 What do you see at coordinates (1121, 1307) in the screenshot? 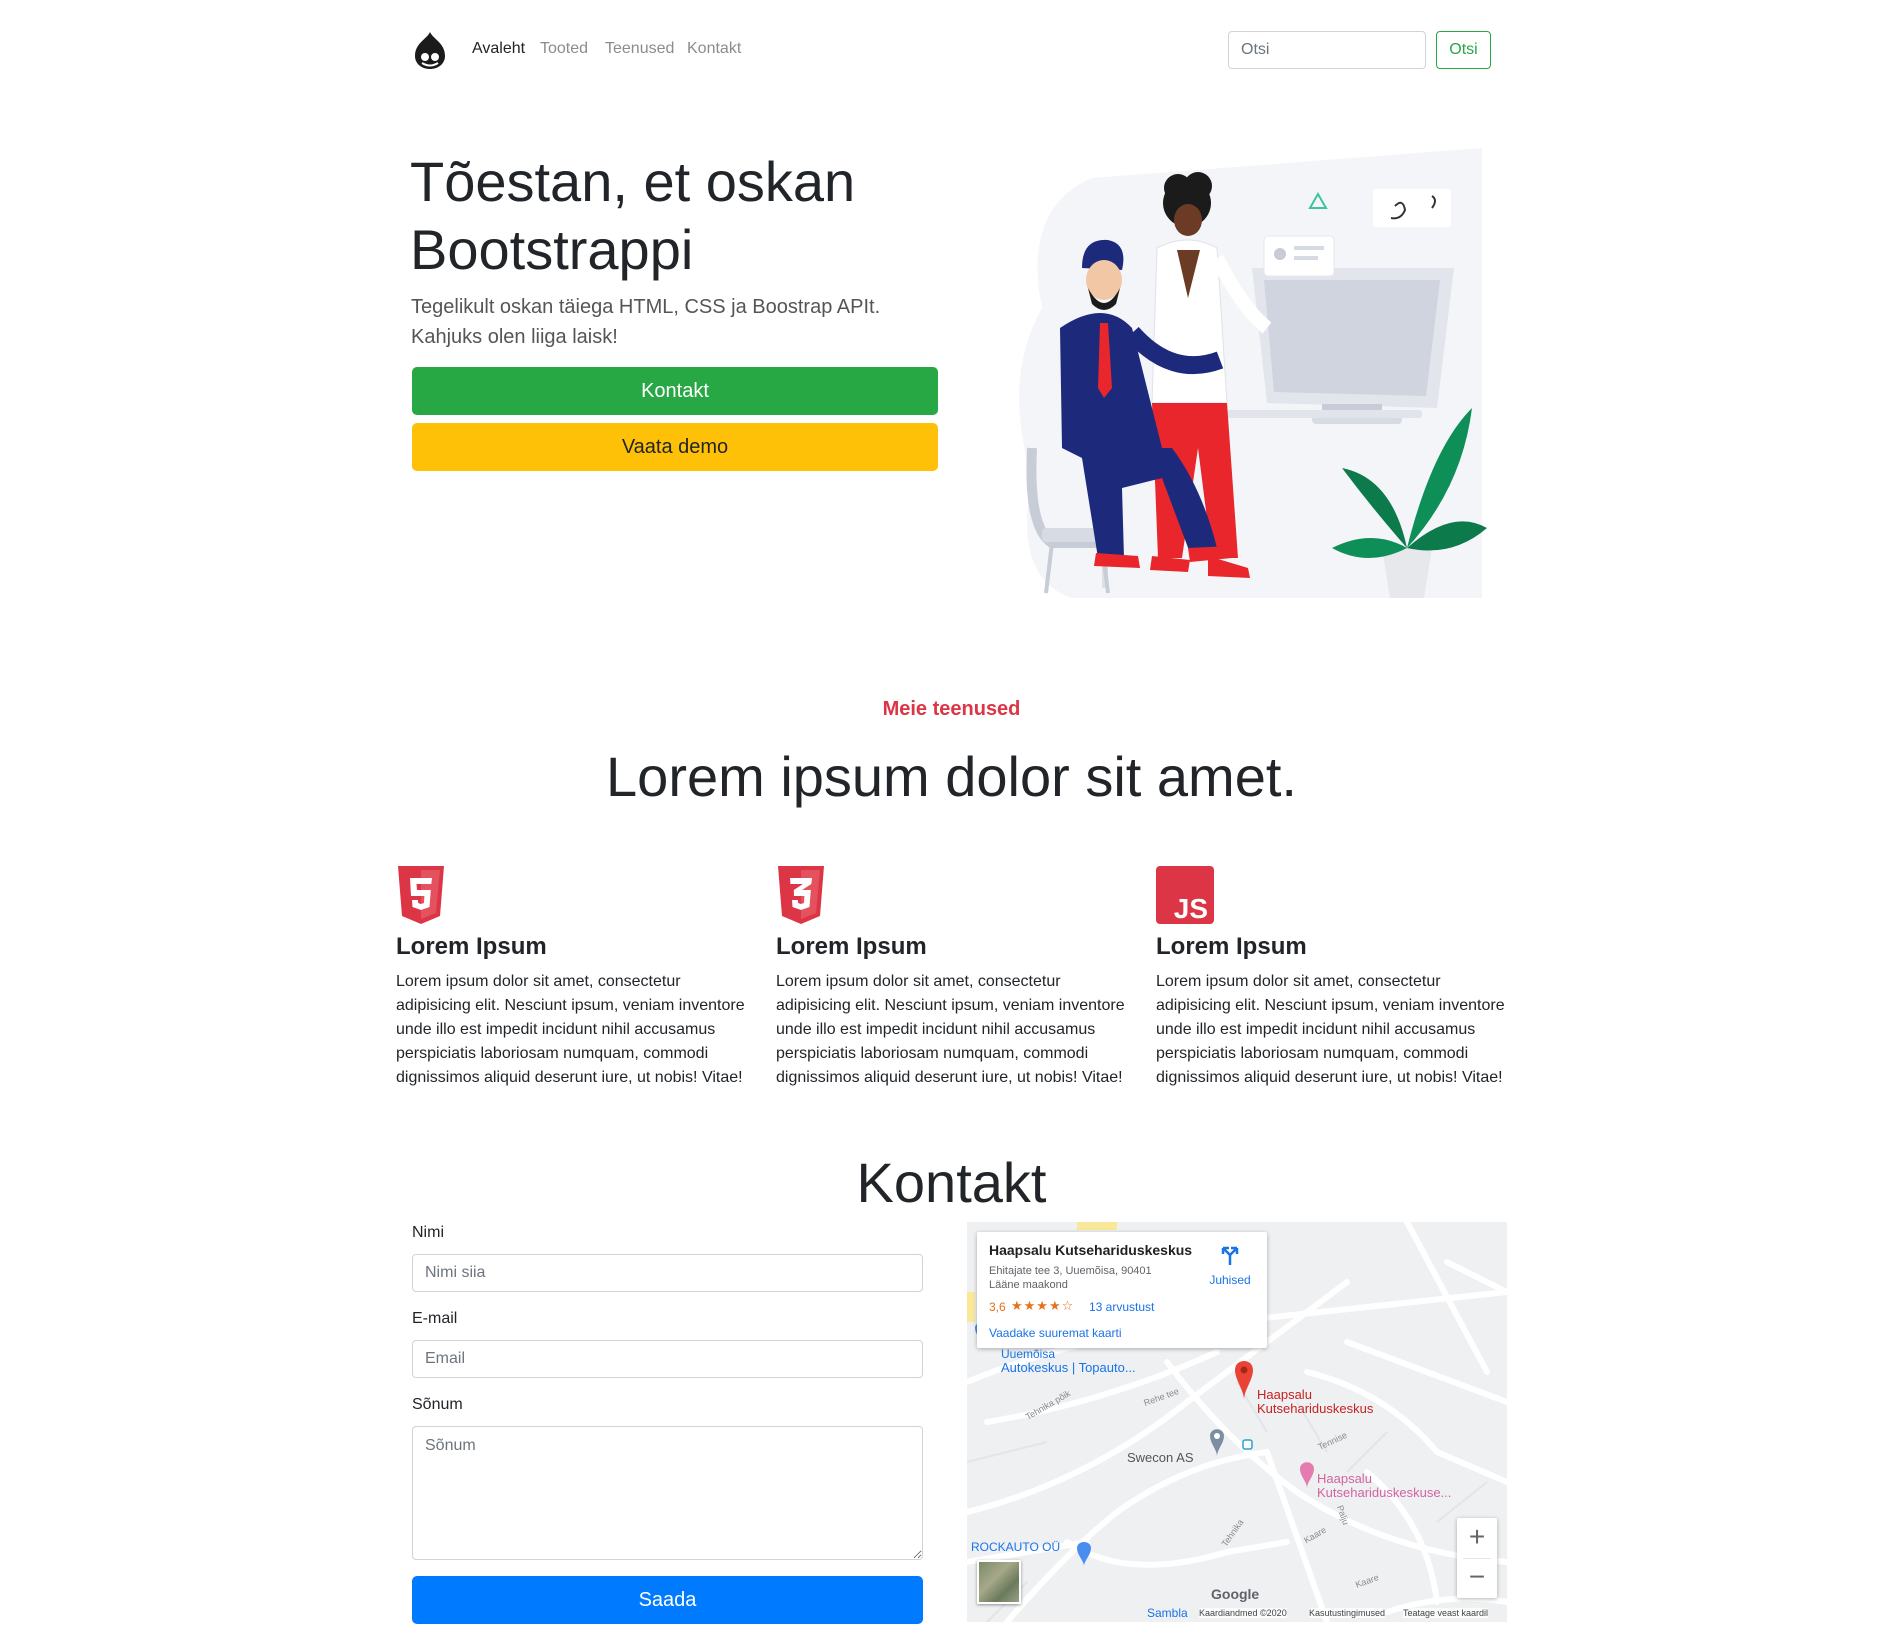
I see `reviews-link: 13 arvustust` at bounding box center [1121, 1307].